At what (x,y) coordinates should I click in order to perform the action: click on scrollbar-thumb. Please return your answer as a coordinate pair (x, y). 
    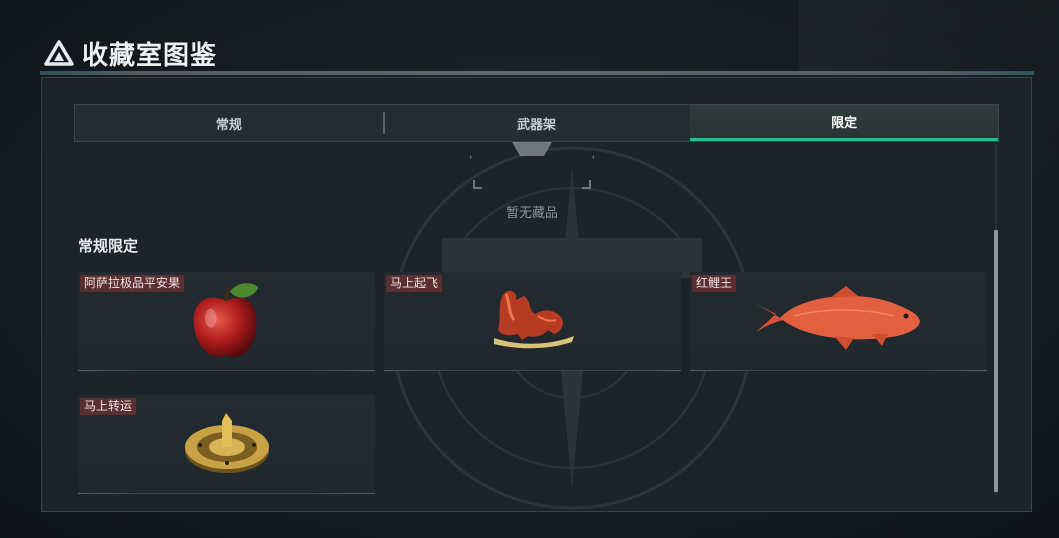
    Looking at the image, I should click on (996, 361).